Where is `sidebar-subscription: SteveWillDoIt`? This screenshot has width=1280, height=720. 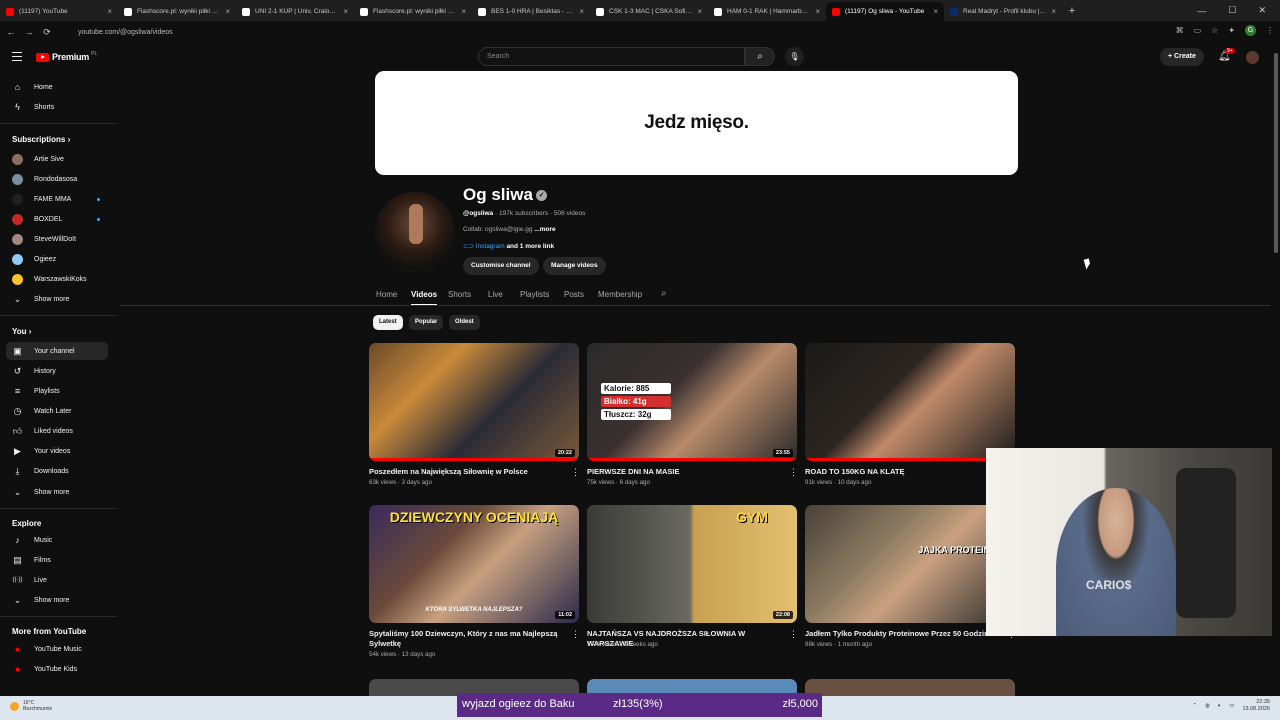
sidebar-subscription: SteveWillDoIt is located at coordinates (57, 239).